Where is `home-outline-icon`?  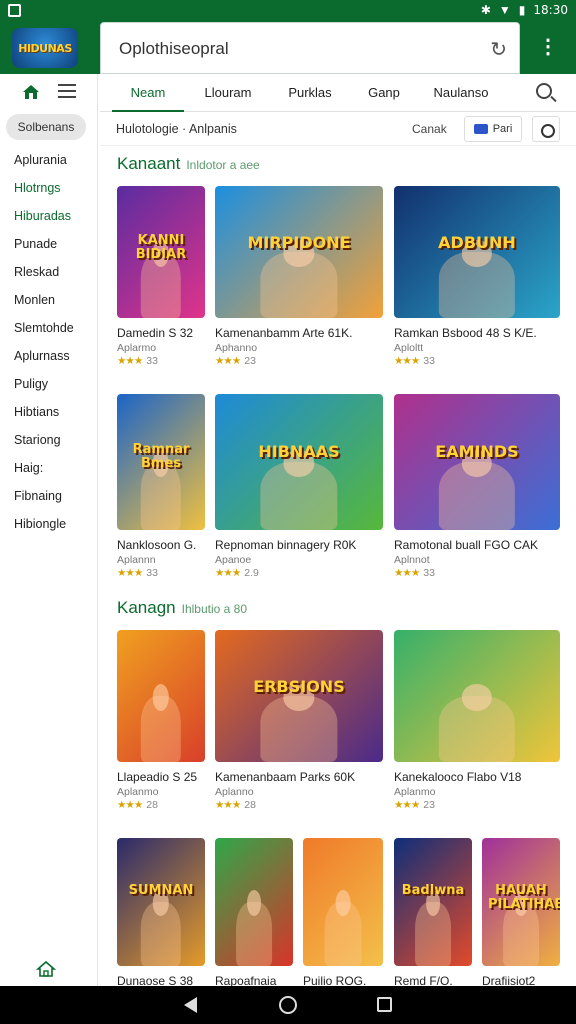 home-outline-icon is located at coordinates (46, 969).